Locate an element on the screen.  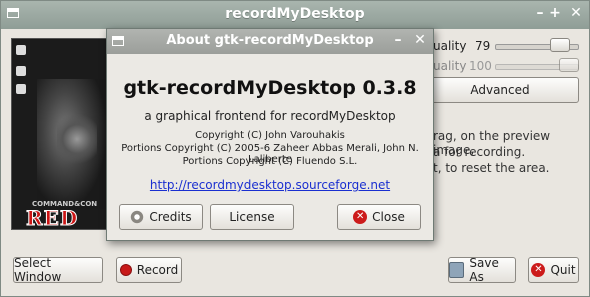
about-dialog-titlebar: About gtk-recordMyDesktop – ✕ is located at coordinates (270, 41).